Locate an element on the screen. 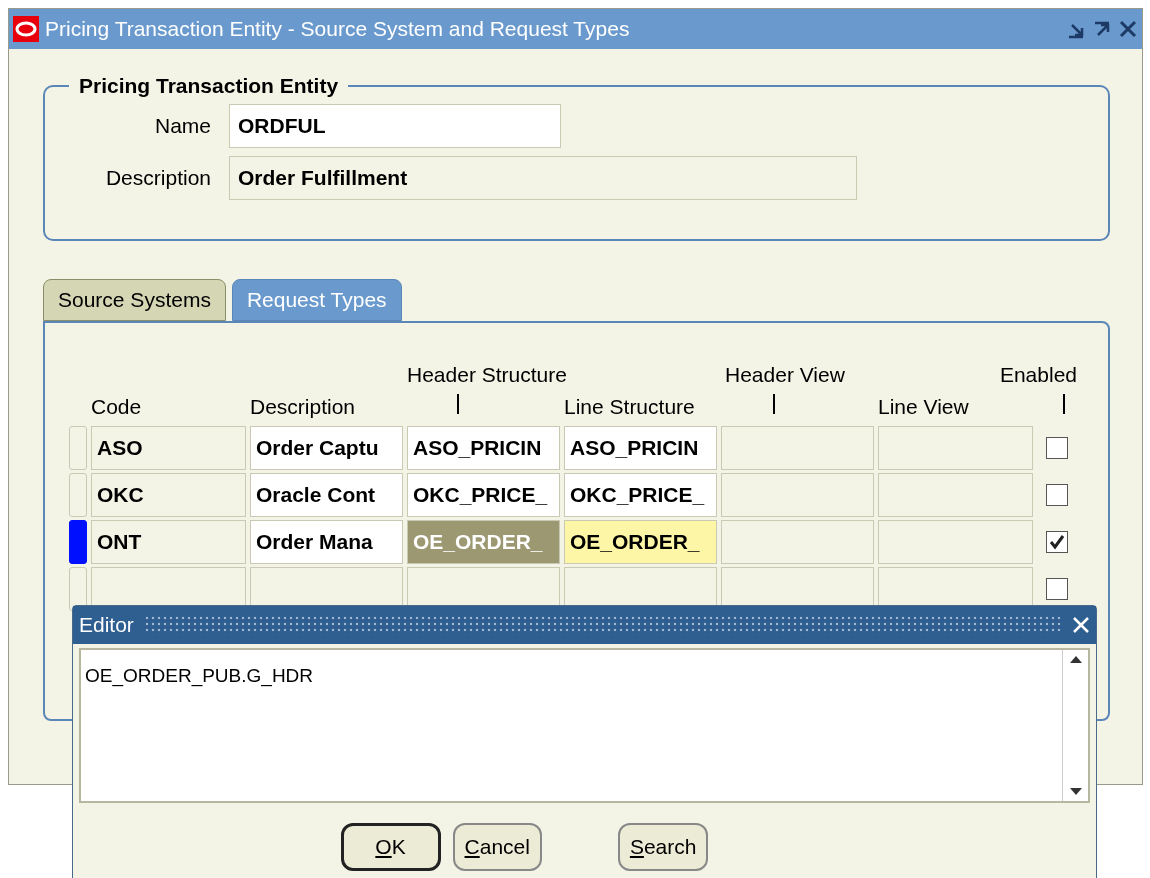 Image resolution: width=1150 pixels, height=878 pixels. column-header: Code is located at coordinates (116, 406).